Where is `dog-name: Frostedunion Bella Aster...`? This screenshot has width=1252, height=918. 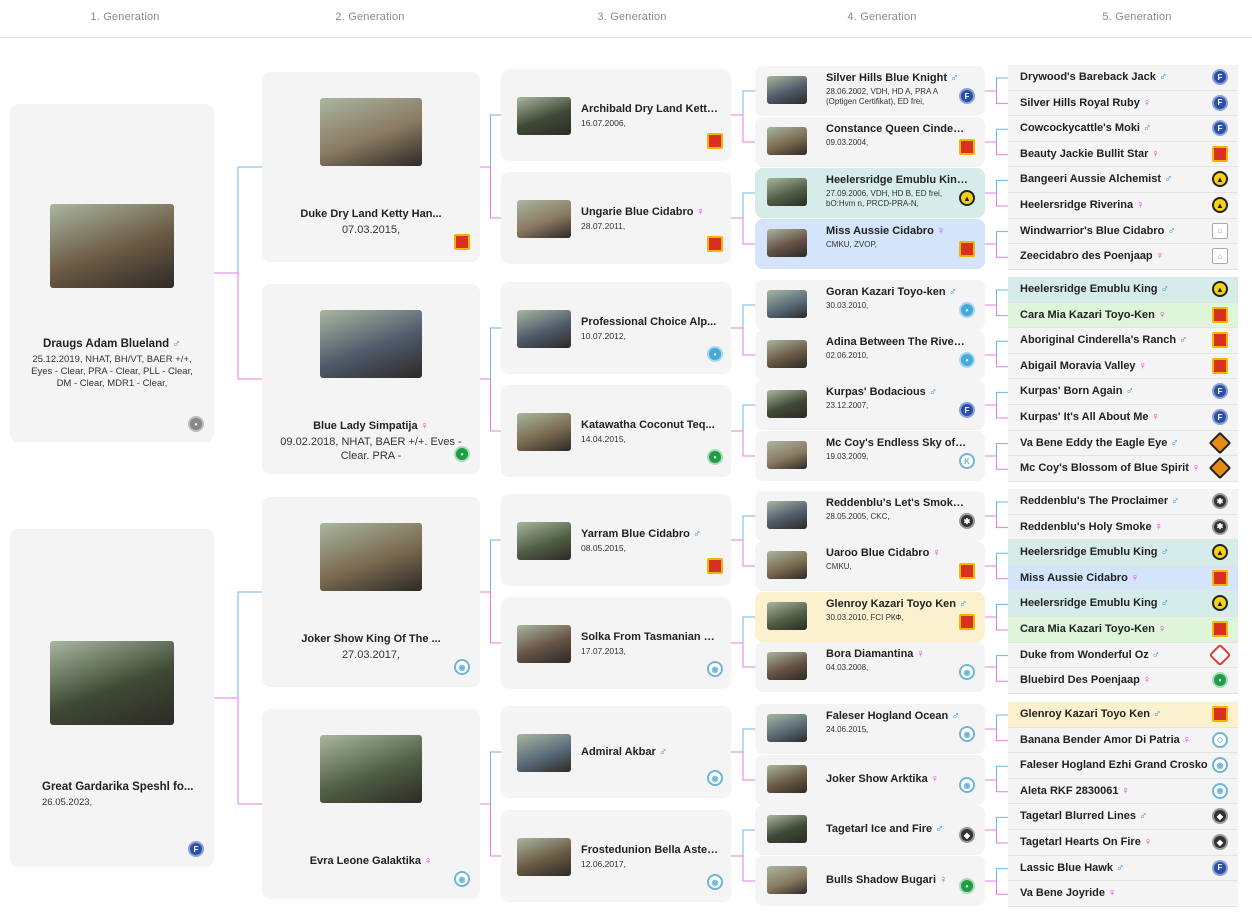 dog-name: Frostedunion Bella Aster... is located at coordinates (650, 850).